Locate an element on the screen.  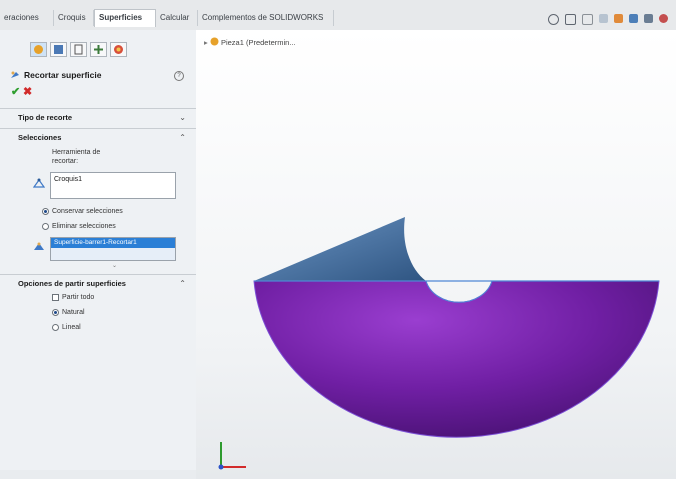
tab-operaciones: eraciones is located at coordinates (27, 18).